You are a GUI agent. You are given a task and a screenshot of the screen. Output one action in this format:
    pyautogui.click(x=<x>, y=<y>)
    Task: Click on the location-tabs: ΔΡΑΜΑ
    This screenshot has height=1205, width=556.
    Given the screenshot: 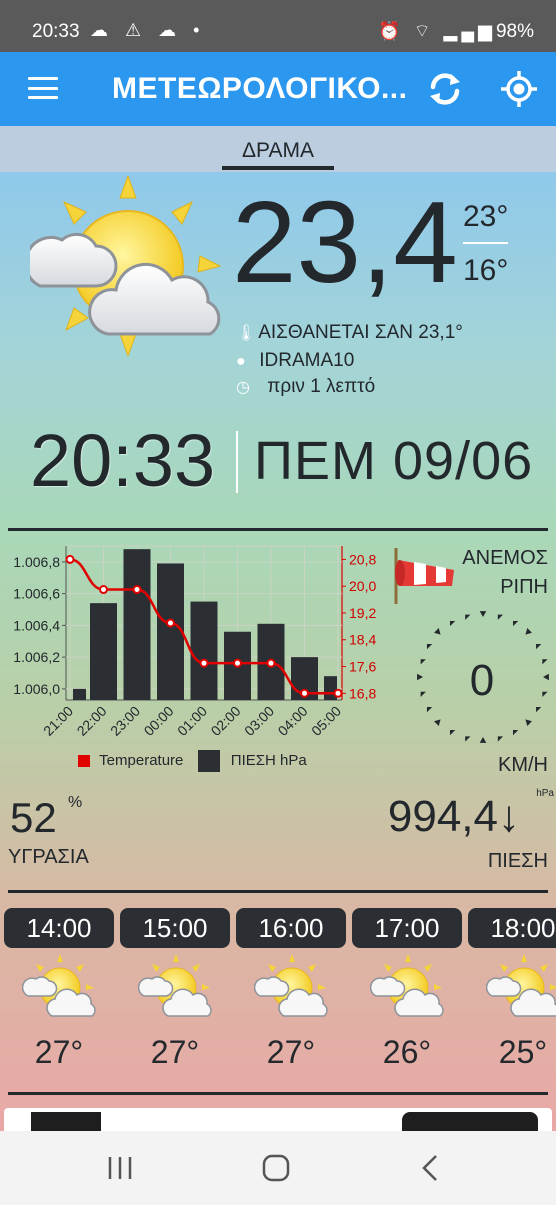 What is the action you would take?
    pyautogui.click(x=278, y=149)
    